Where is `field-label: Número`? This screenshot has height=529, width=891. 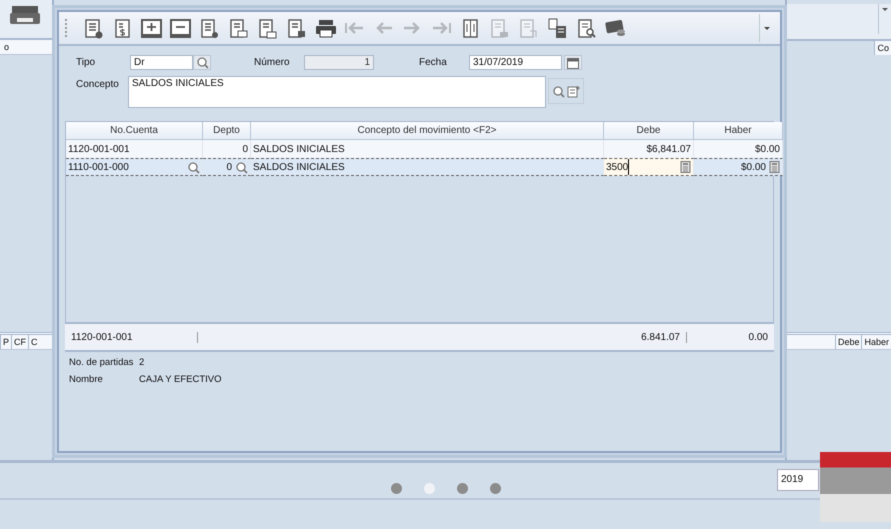 field-label: Número is located at coordinates (272, 62).